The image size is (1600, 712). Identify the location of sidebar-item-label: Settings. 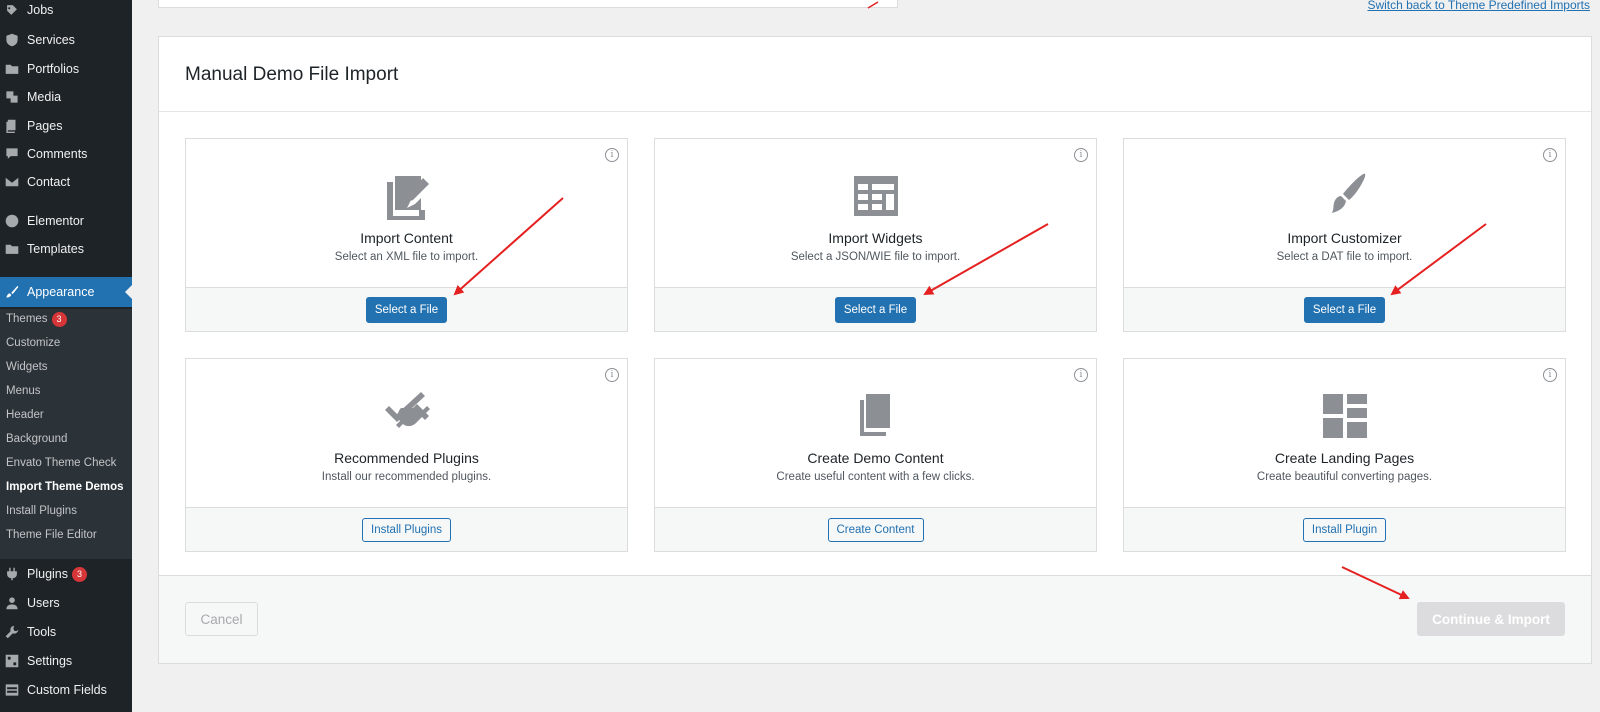
(50, 661).